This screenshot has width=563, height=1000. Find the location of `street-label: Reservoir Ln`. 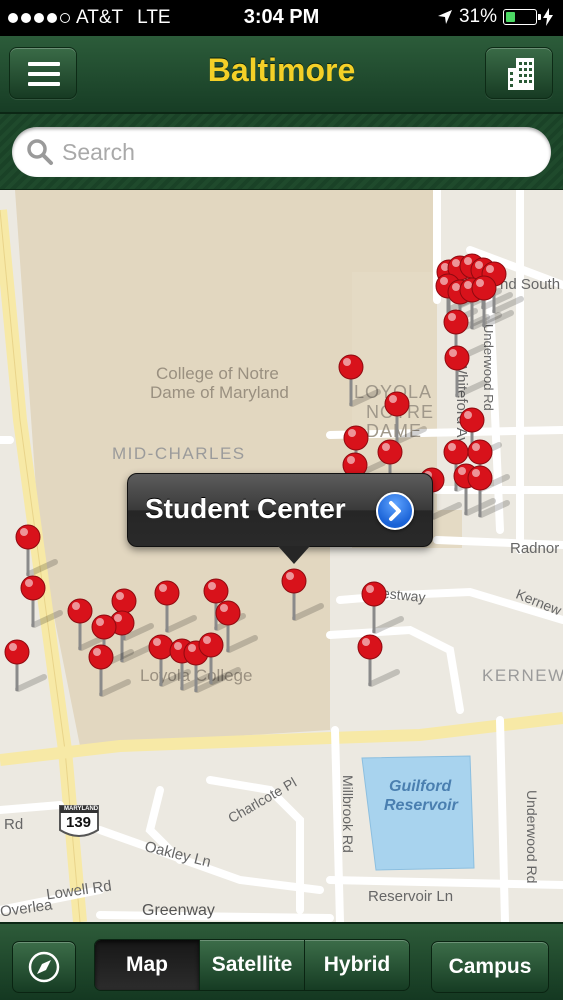

street-label: Reservoir Ln is located at coordinates (411, 896).